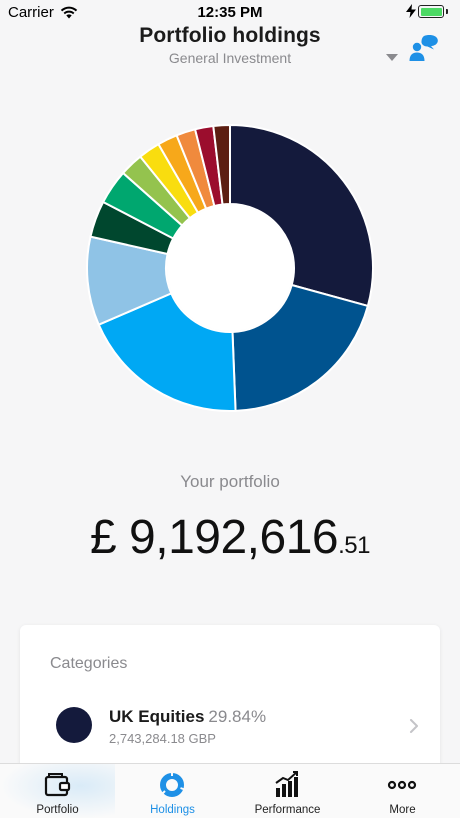 This screenshot has height=818, width=460. I want to click on tab-label: More, so click(402, 810).